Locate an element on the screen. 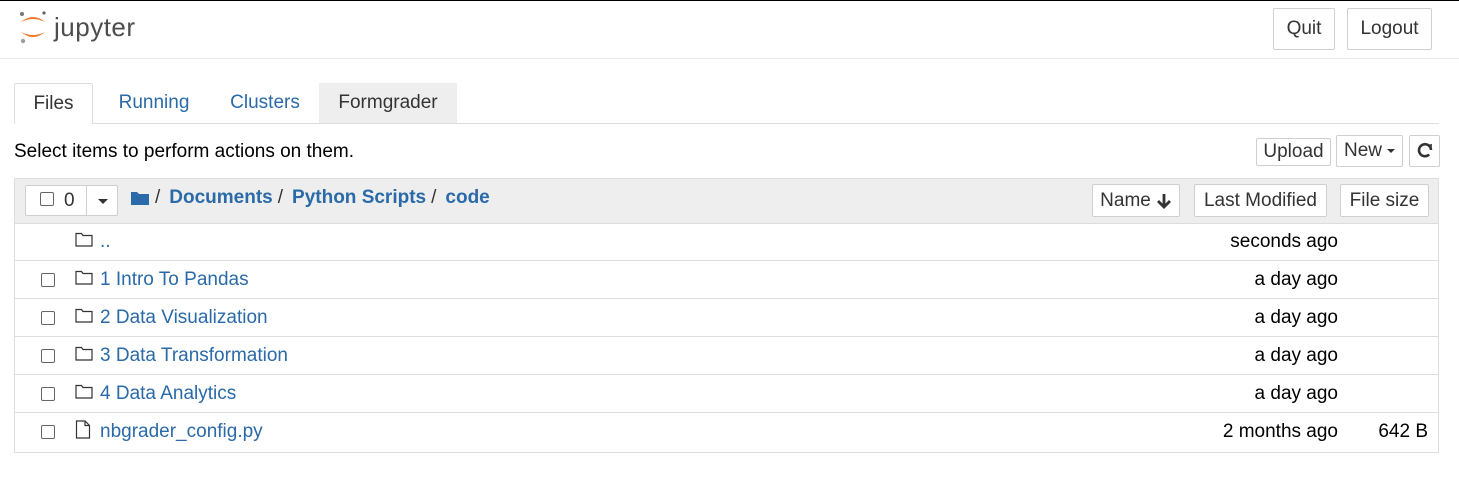 The height and width of the screenshot is (482, 1459). refresh-icon is located at coordinates (1424, 150).